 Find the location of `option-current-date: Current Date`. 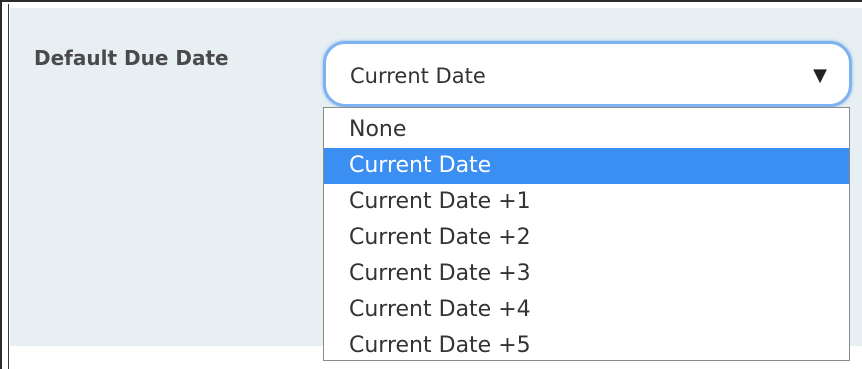

option-current-date: Current Date is located at coordinates (586, 166).